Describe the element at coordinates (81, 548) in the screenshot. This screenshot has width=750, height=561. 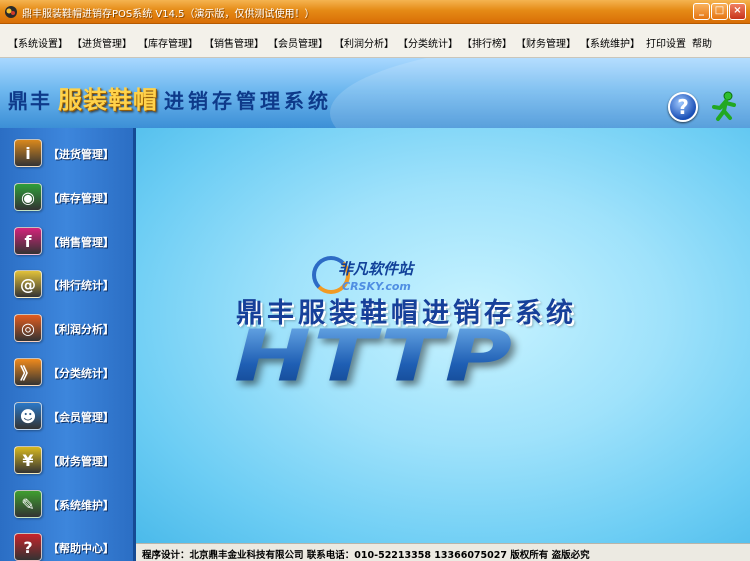
I see `sidebar-item-label: 【帮助中心】` at that location.